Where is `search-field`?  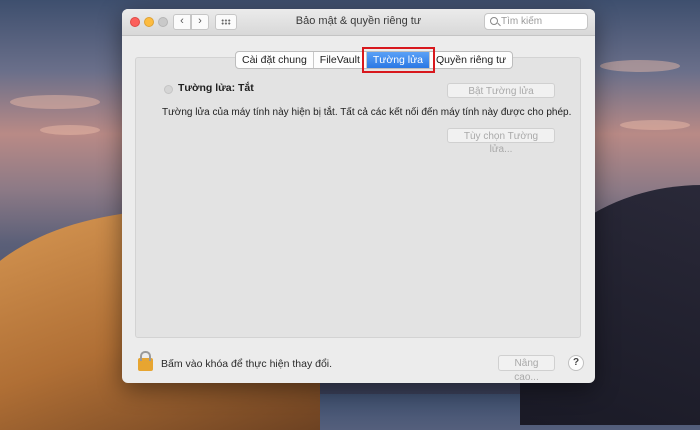 search-field is located at coordinates (536, 21).